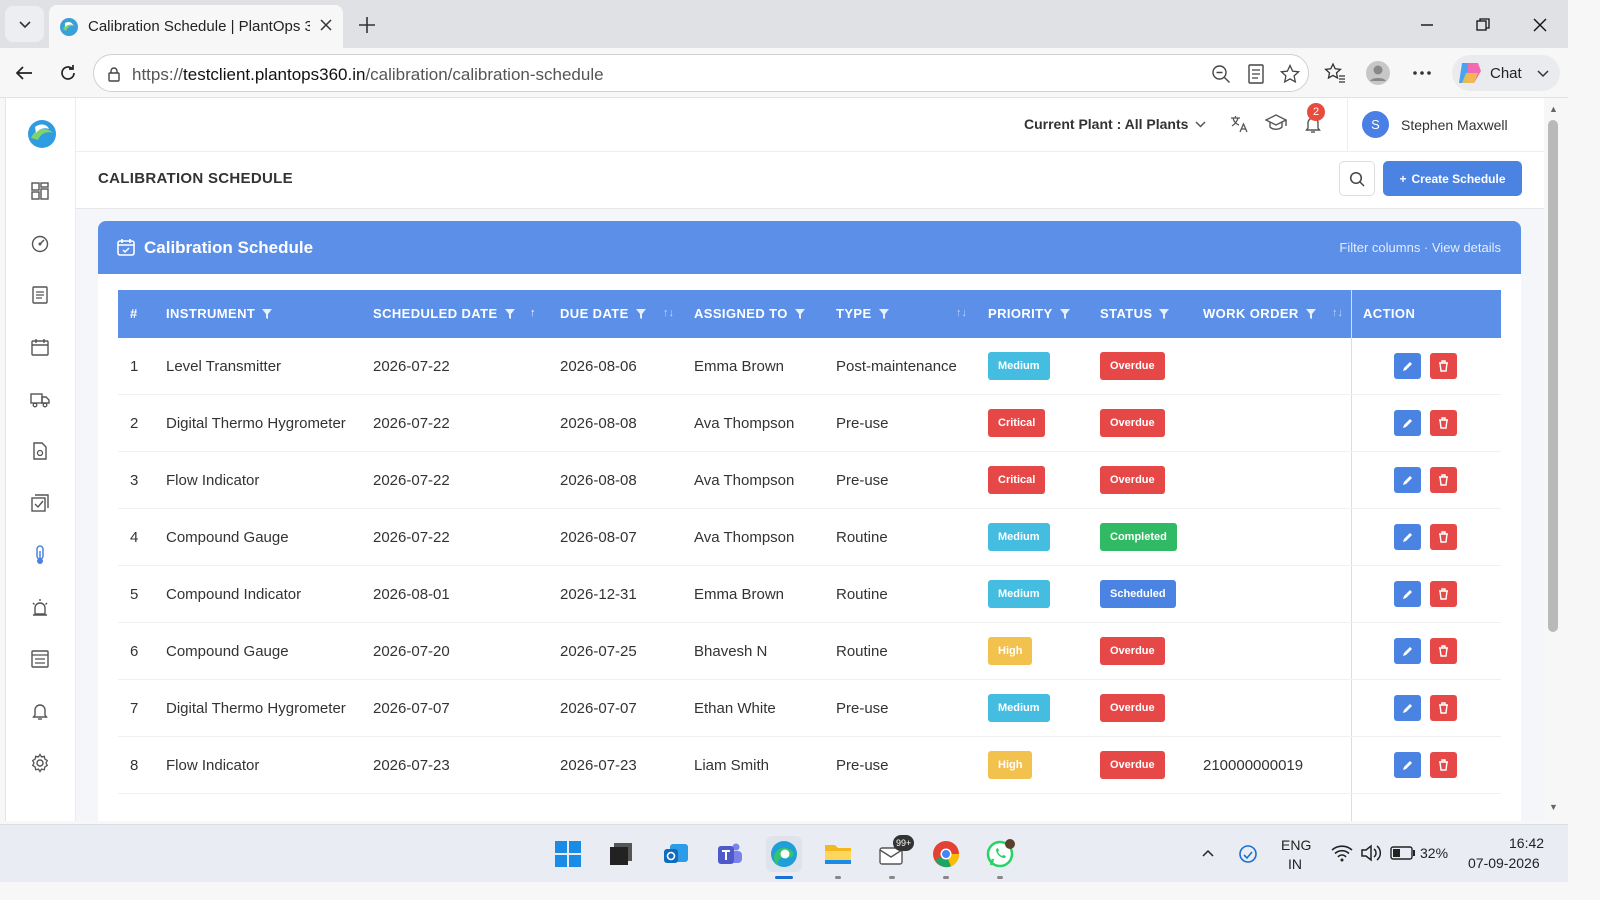 The image size is (1600, 900). I want to click on close-tab-icon, so click(326, 25).